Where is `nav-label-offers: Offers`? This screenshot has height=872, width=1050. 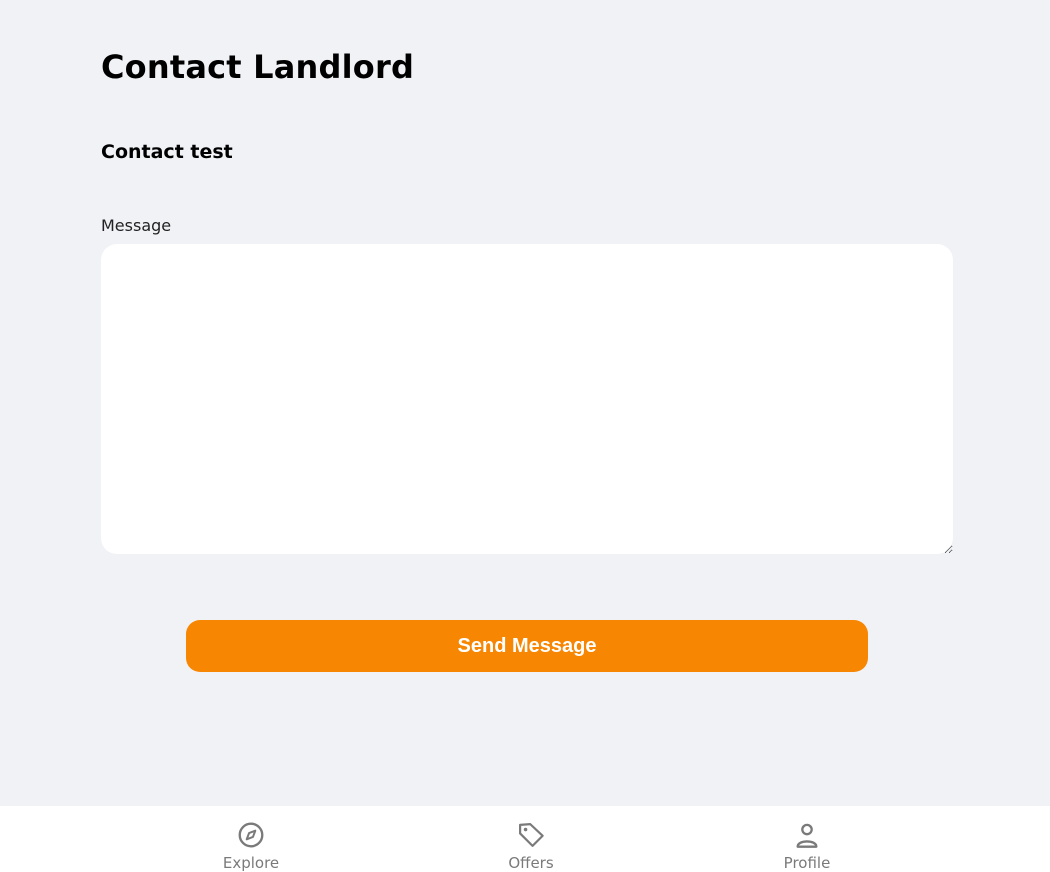 nav-label-offers: Offers is located at coordinates (531, 863).